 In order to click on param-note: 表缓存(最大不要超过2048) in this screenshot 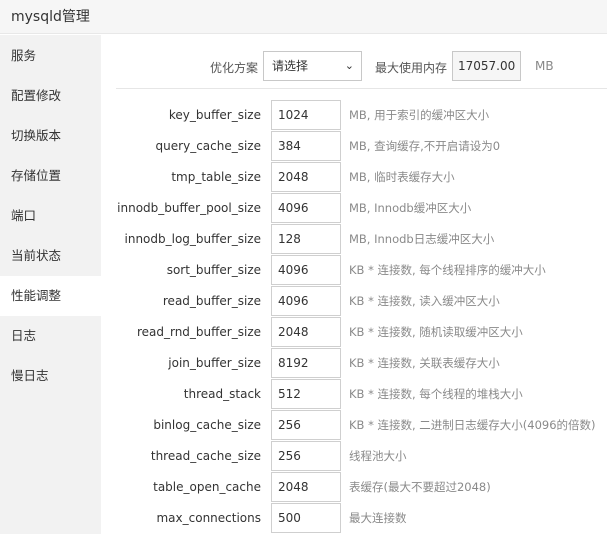, I will do `click(420, 487)`.